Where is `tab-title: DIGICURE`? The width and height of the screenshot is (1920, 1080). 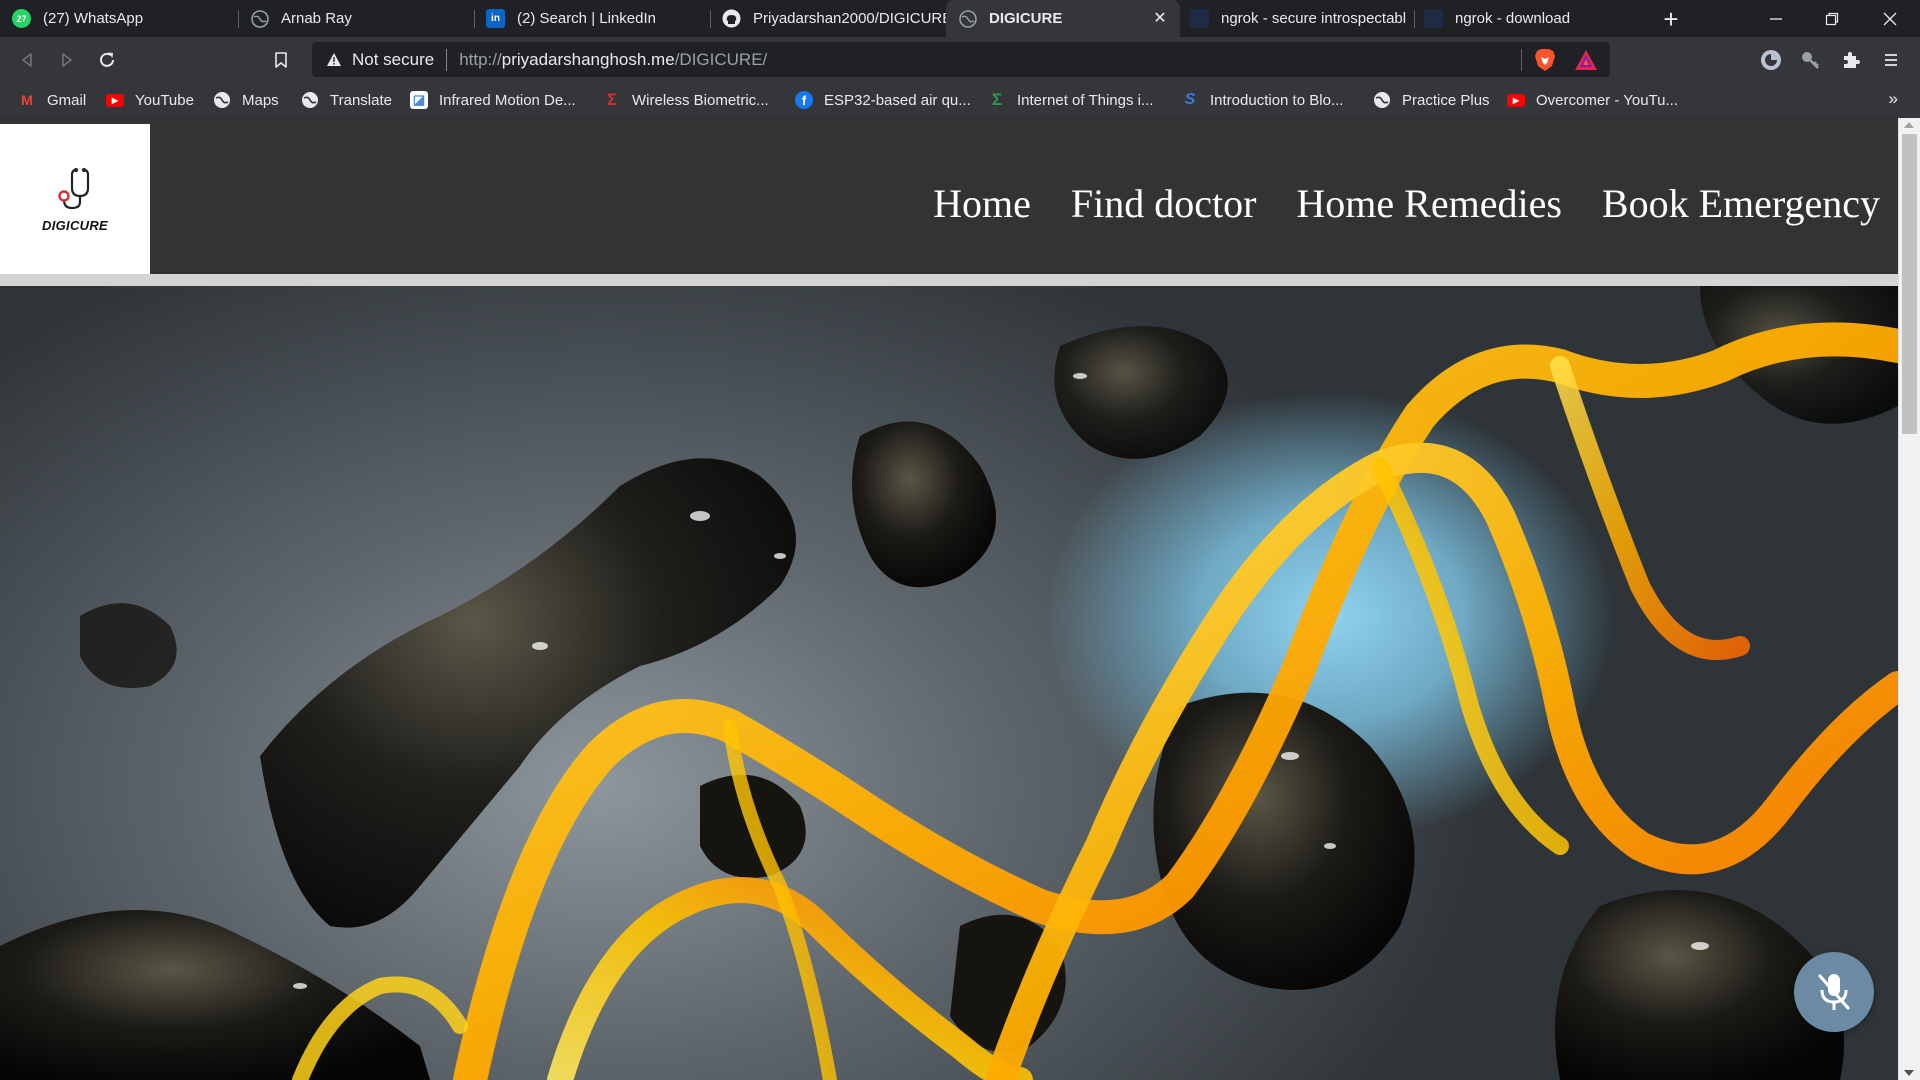
tab-title: DIGICURE is located at coordinates (1026, 18).